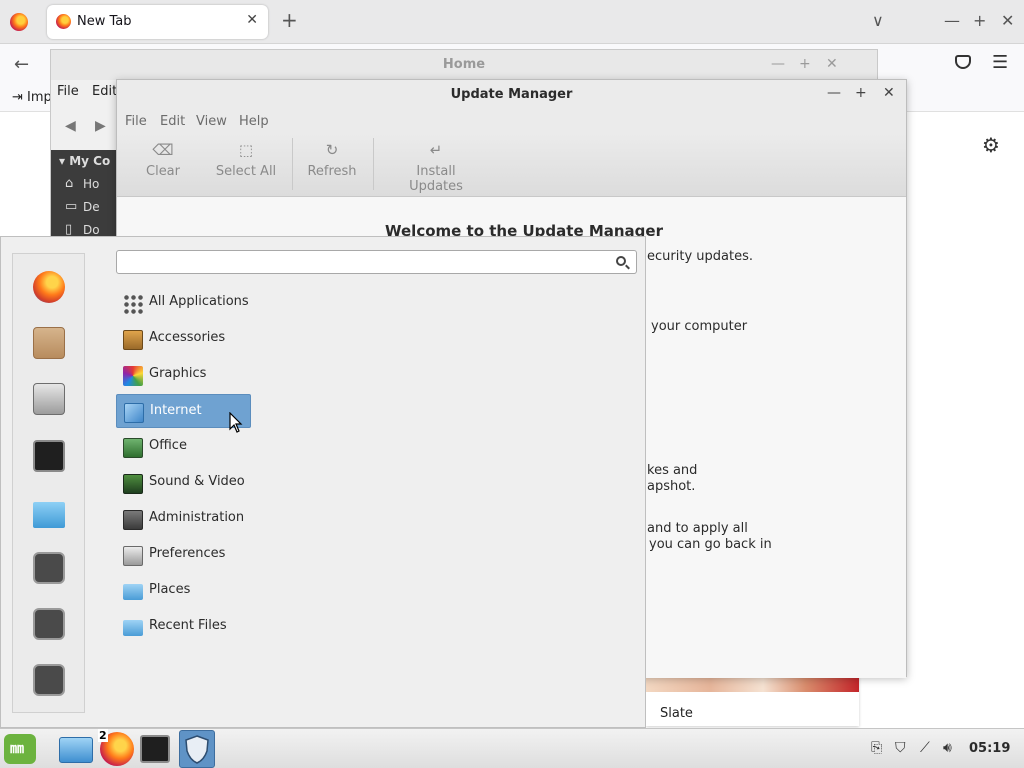 The image size is (1024, 768). What do you see at coordinates (989, 748) in the screenshot?
I see `clock: 05:19` at bounding box center [989, 748].